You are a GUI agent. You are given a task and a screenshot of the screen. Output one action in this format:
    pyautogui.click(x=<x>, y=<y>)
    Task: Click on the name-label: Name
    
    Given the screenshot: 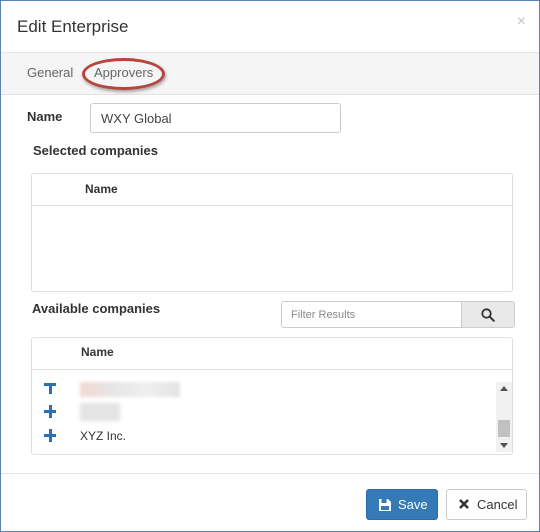 What is the action you would take?
    pyautogui.click(x=45, y=116)
    